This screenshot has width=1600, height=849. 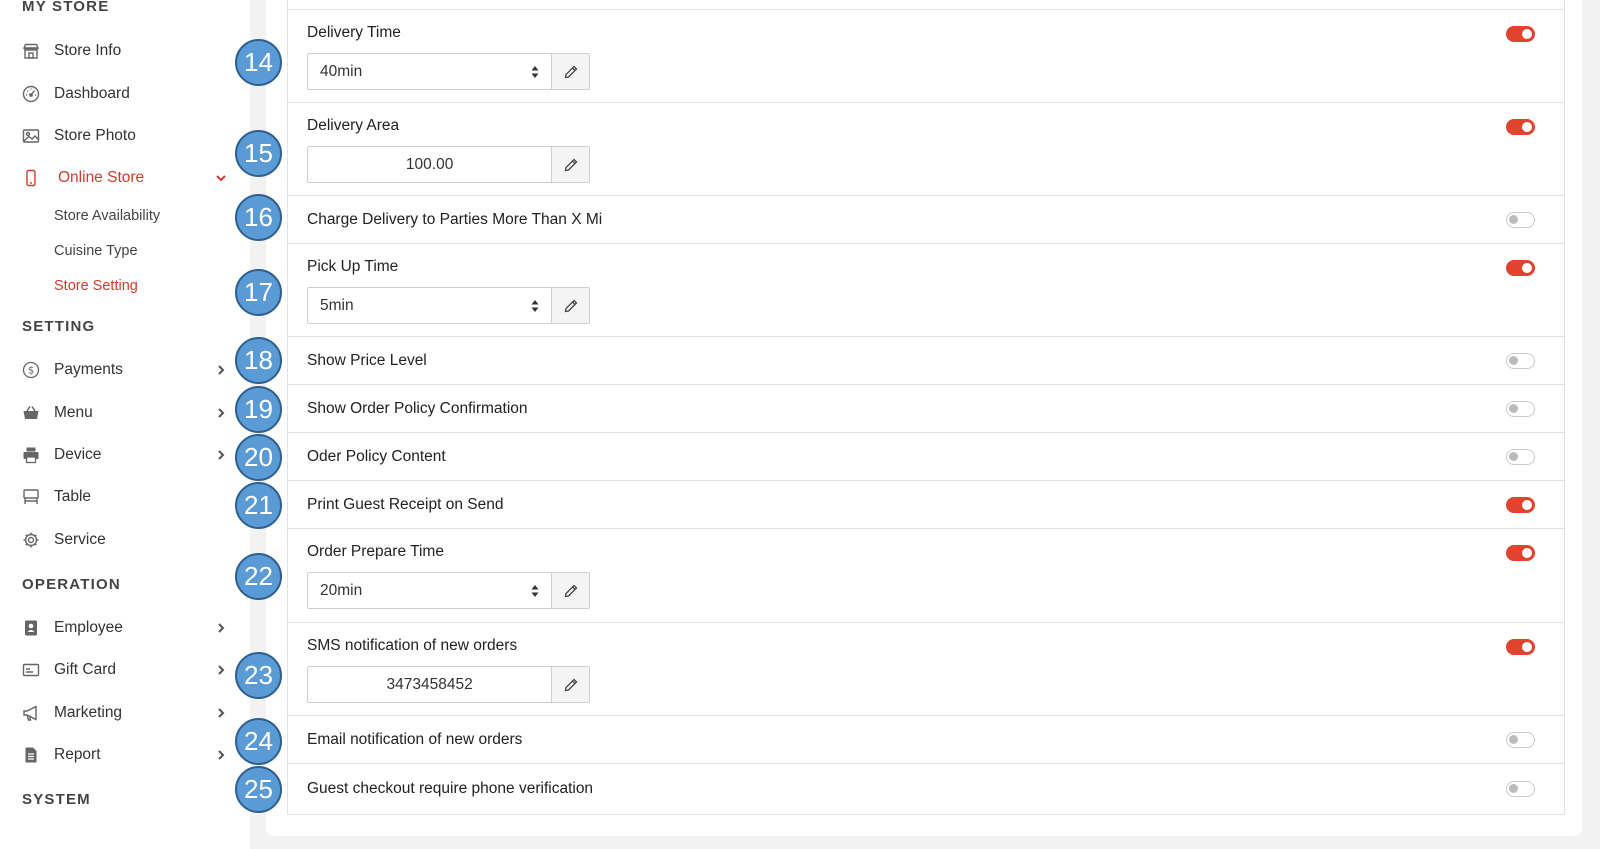 I want to click on sms-notification-toggle, so click(x=1520, y=647).